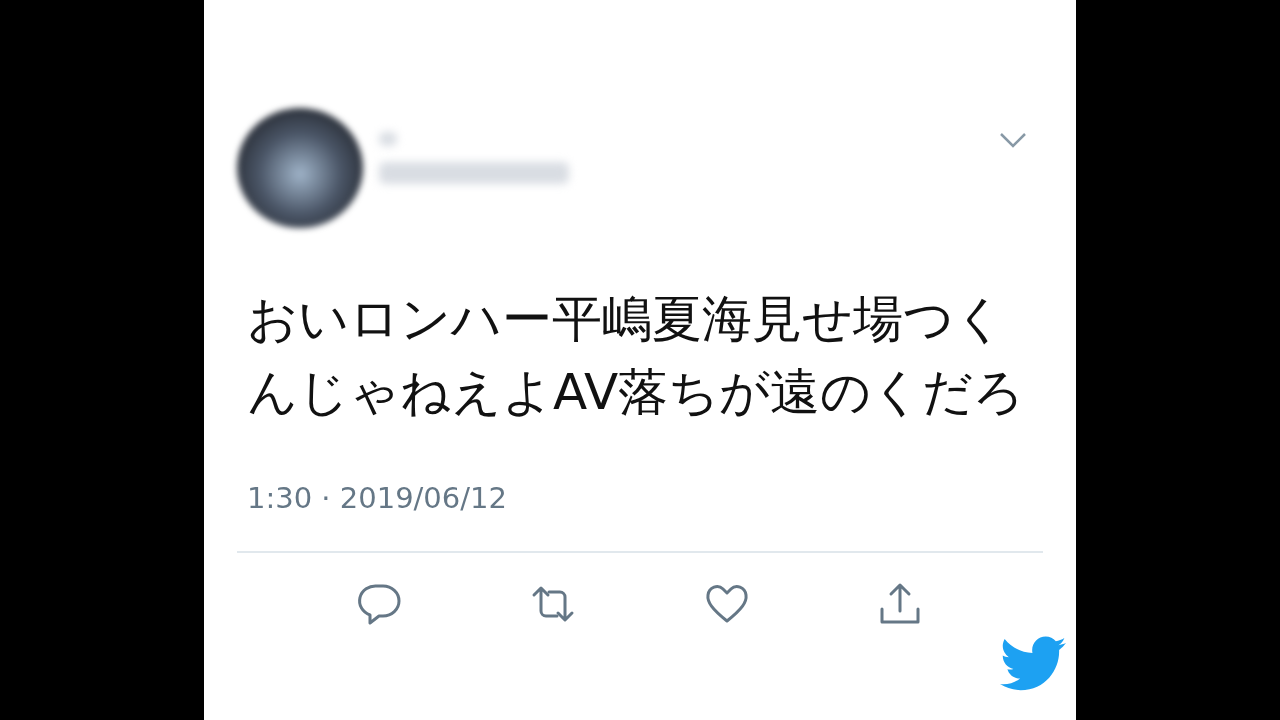 The image size is (1280, 720). I want to click on tweet-timestamp: 1:30 · 2019/06/12, so click(377, 498).